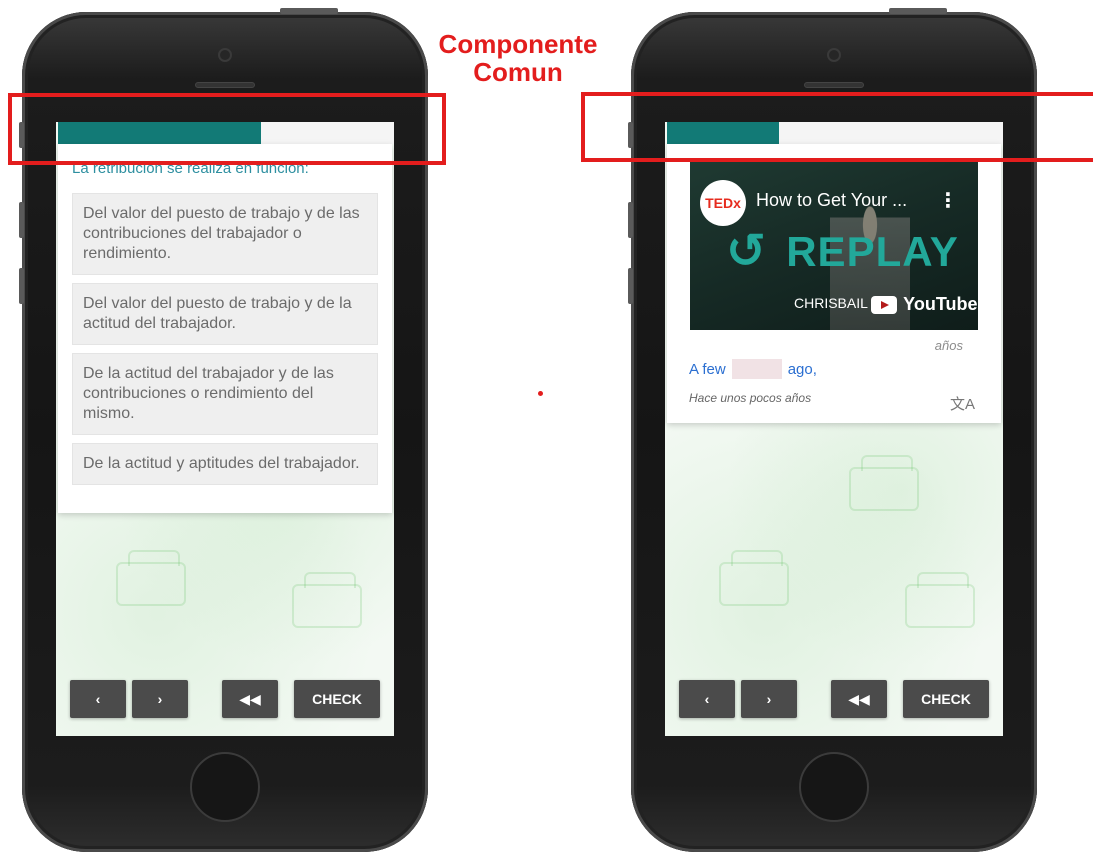 The image size is (1093, 852). I want to click on translate-icon: 文A, so click(962, 403).